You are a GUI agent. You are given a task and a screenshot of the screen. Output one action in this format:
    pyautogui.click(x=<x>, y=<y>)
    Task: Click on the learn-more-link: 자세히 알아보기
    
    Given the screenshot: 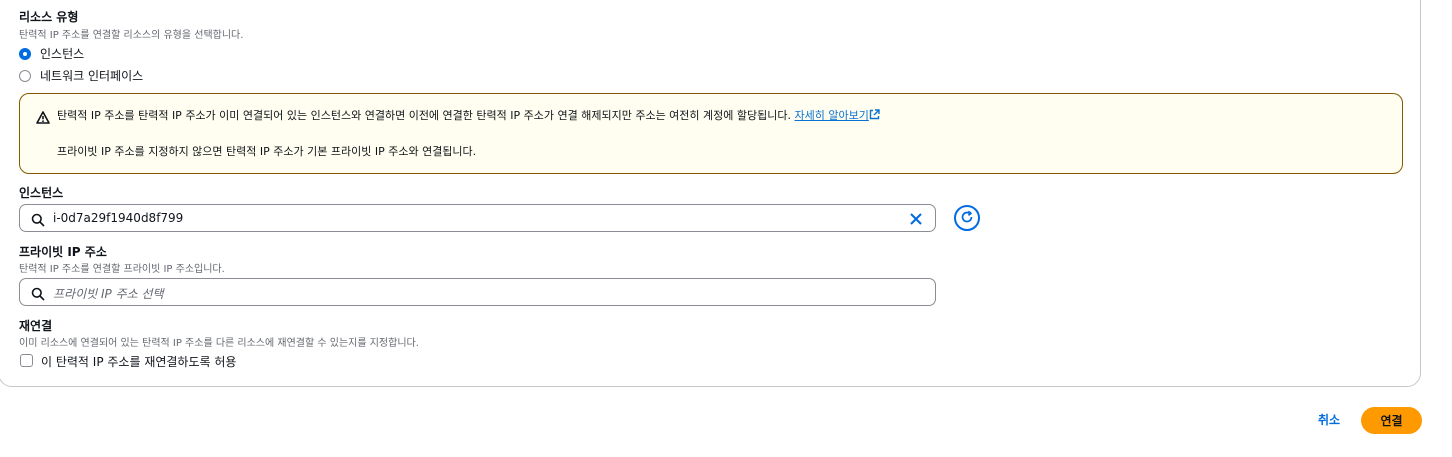 What is the action you would take?
    pyautogui.click(x=837, y=115)
    